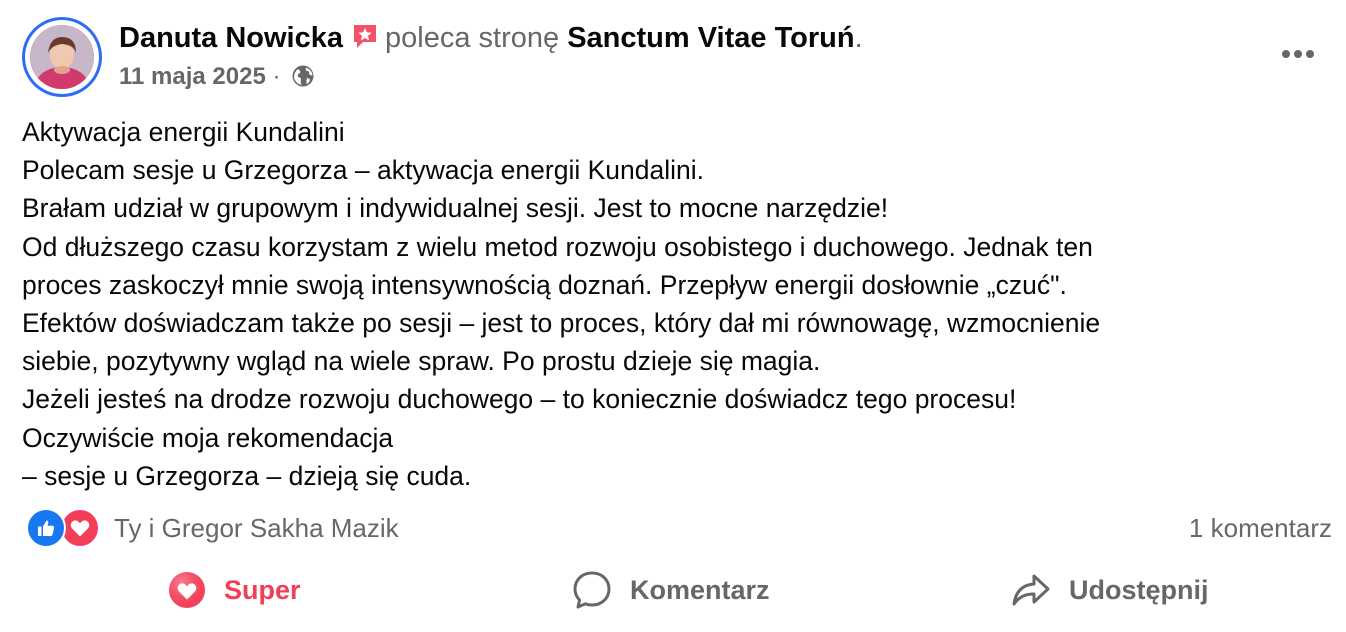 The image size is (1346, 632). I want to click on header-period: ., so click(858, 38).